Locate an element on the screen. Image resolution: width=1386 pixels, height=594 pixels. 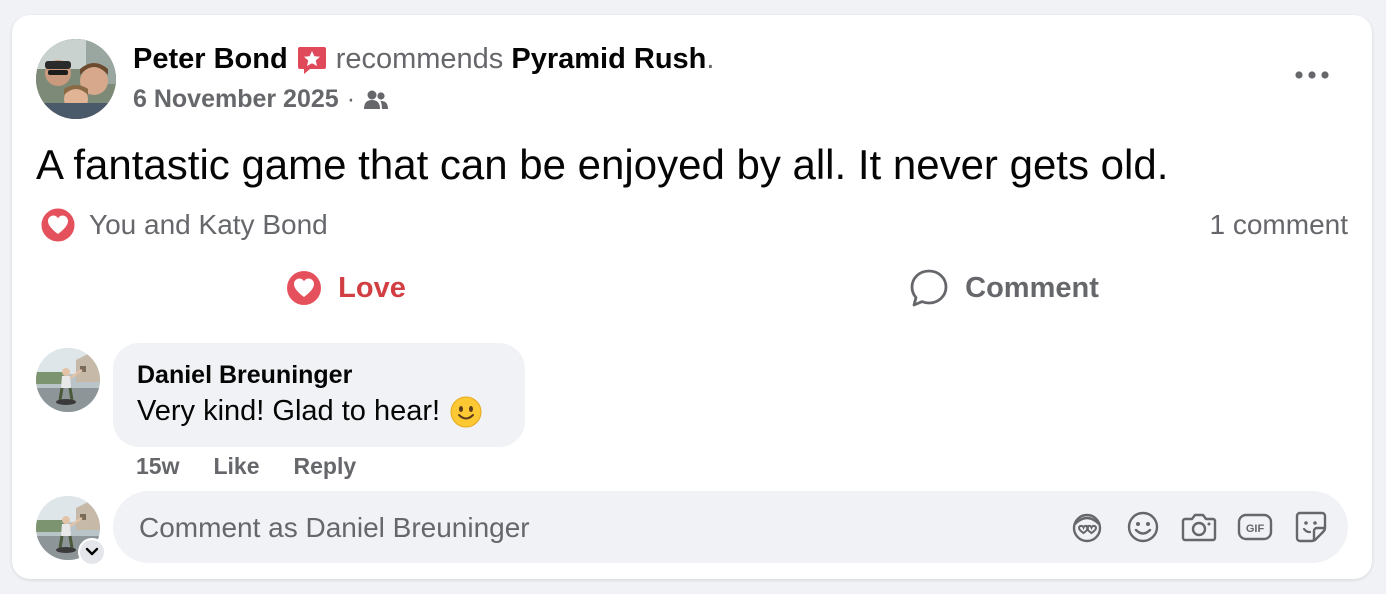
recommends-text: recommends is located at coordinates (419, 59).